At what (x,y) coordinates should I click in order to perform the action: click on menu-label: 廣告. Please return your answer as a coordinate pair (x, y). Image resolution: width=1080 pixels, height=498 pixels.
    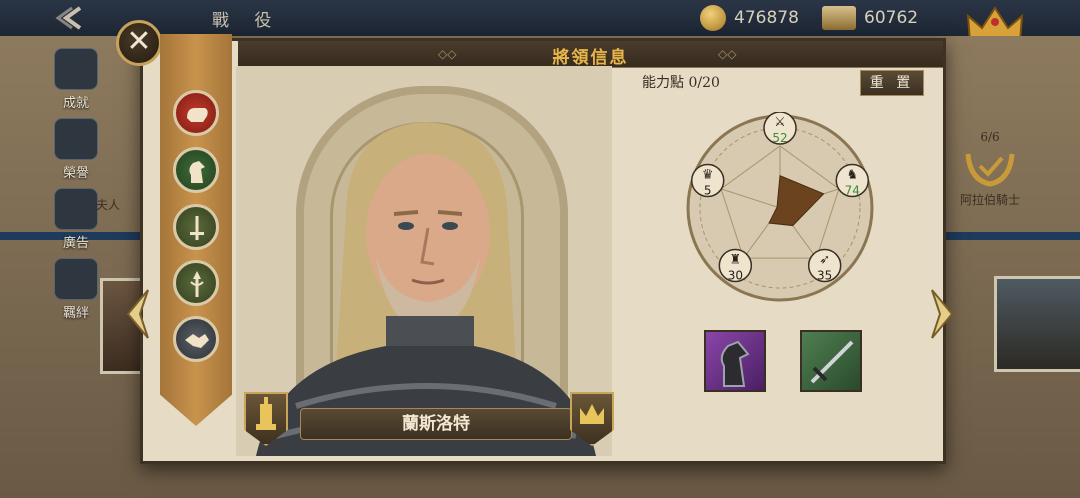
    Looking at the image, I should click on (75, 243).